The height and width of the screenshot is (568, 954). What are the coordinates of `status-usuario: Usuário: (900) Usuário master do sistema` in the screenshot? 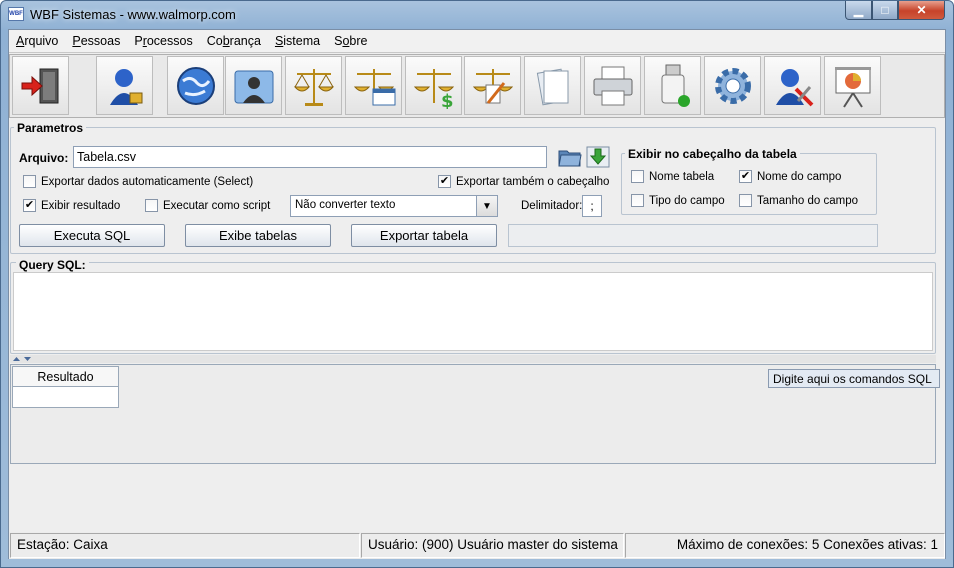 It's located at (492, 545).